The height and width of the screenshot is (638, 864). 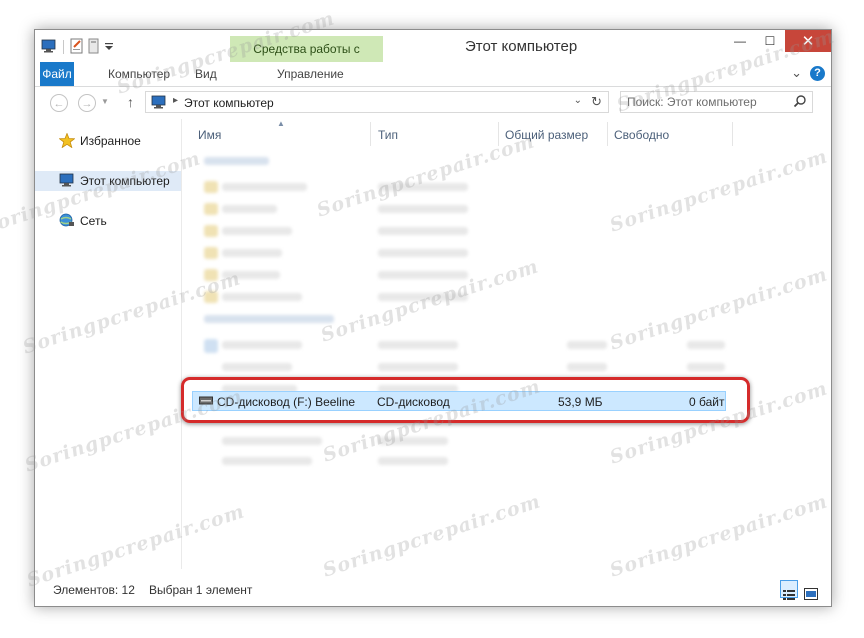 What do you see at coordinates (67, 222) in the screenshot?
I see `network-icon` at bounding box center [67, 222].